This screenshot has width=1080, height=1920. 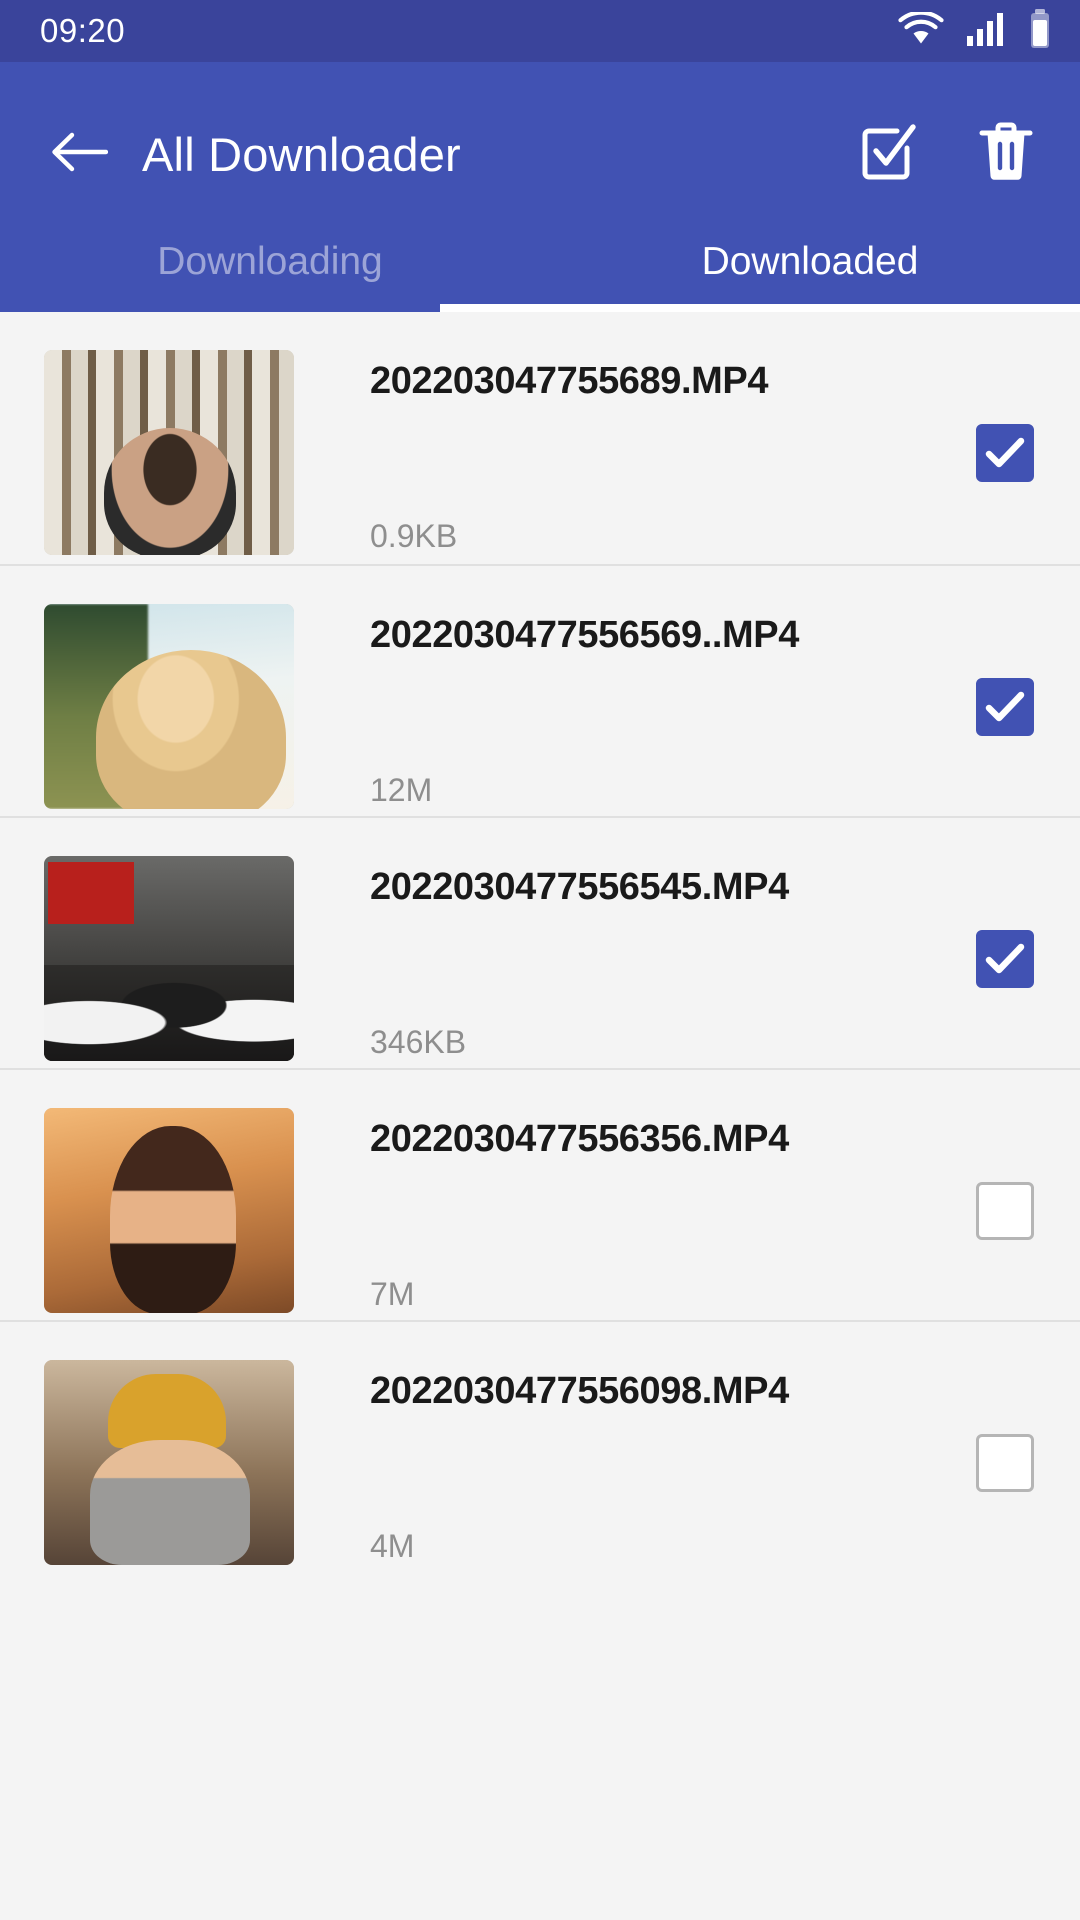 What do you see at coordinates (947, 154) in the screenshot?
I see `app-bar-actions` at bounding box center [947, 154].